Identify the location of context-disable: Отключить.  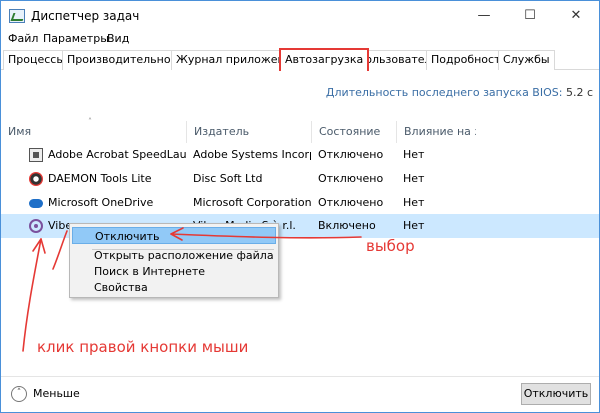
(174, 235).